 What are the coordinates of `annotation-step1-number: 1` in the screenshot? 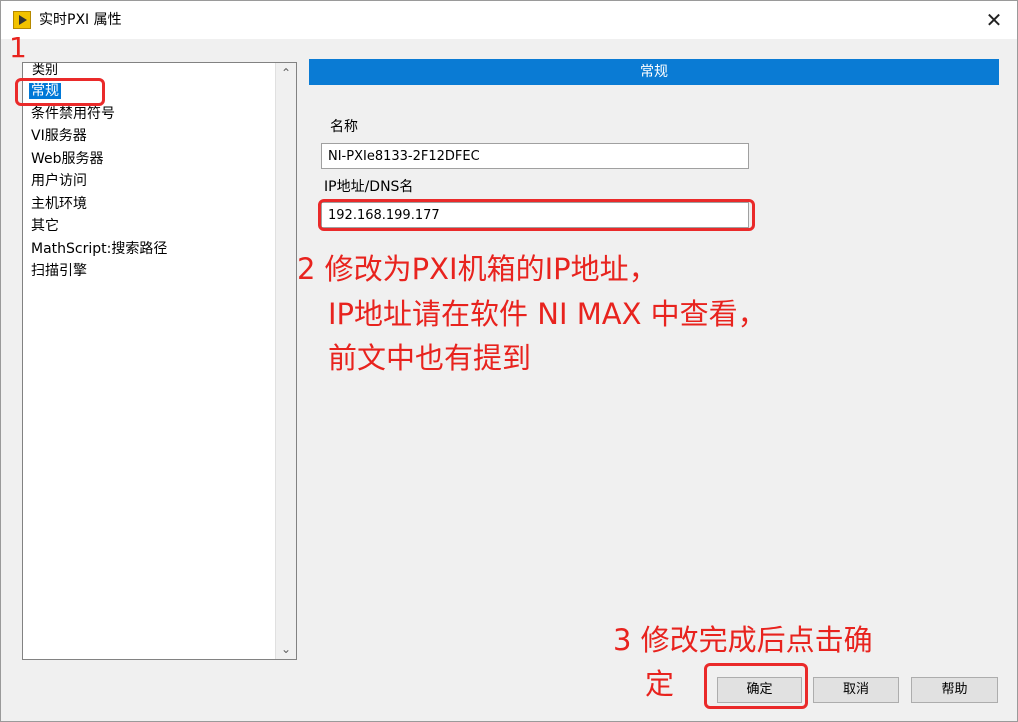 It's located at (18, 47).